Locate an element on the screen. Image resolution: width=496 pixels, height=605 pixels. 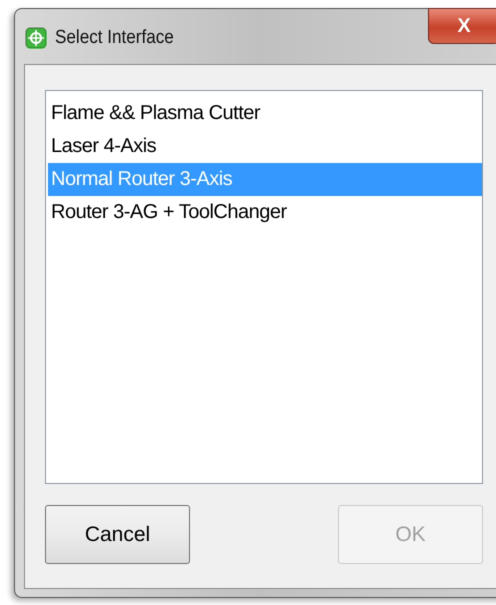
close-button: X is located at coordinates (462, 26).